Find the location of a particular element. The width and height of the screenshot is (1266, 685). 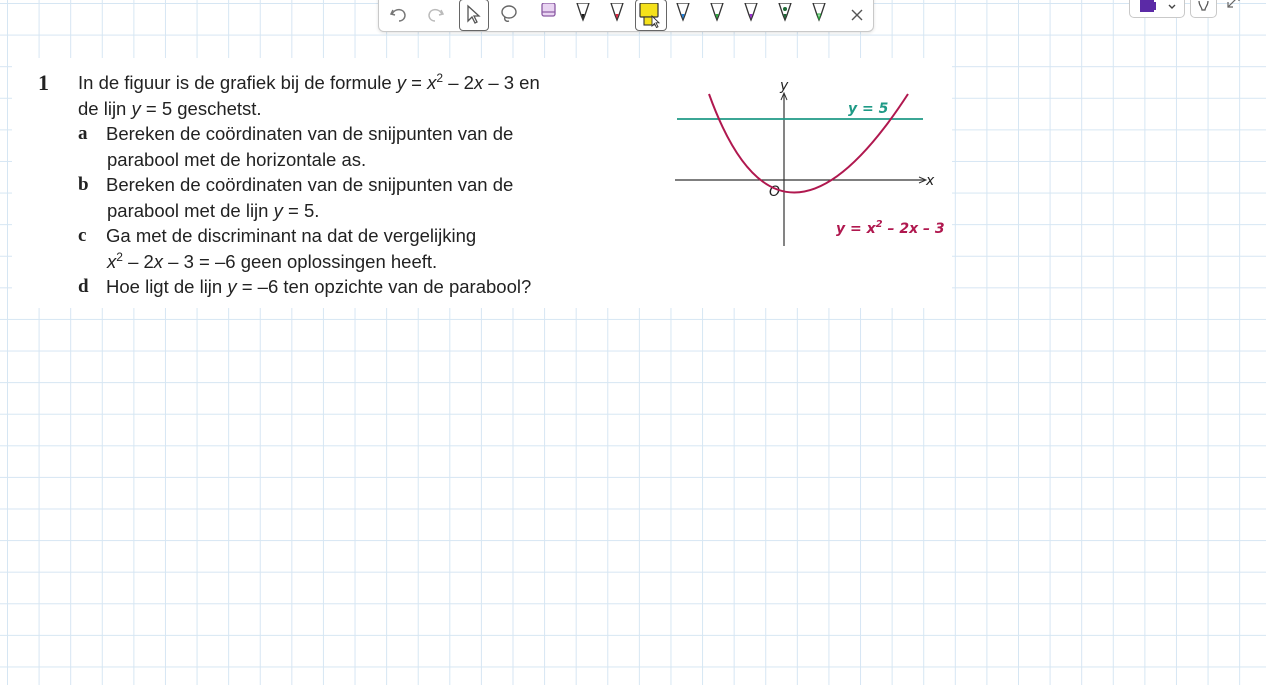

close-icon is located at coordinates (859, 17).